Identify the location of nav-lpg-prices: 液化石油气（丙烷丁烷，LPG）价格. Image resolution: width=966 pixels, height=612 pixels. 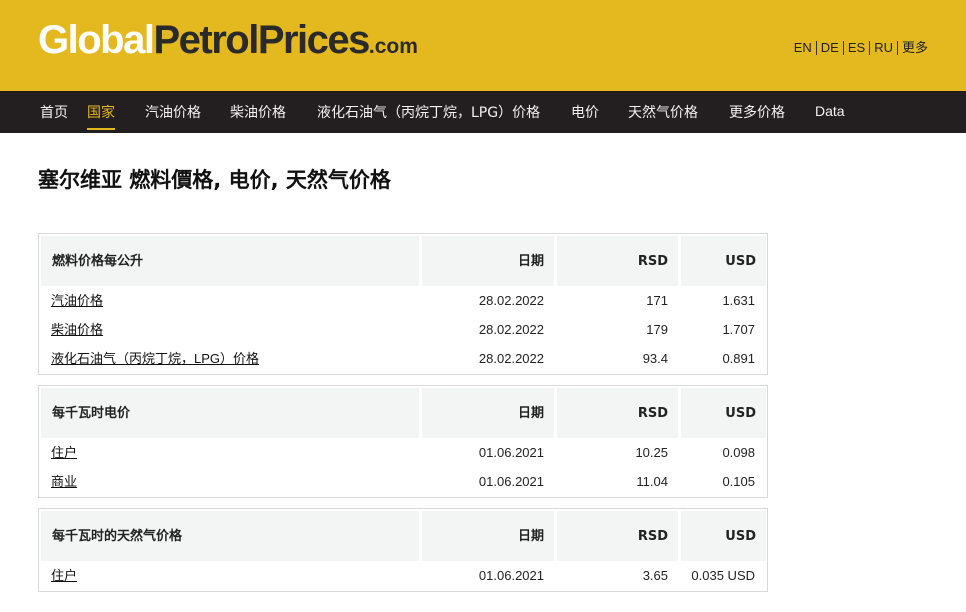
(428, 112).